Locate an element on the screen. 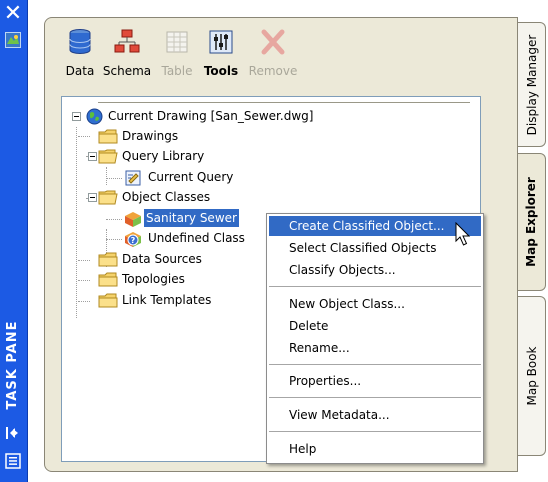  data-button: Data is located at coordinates (80, 55).